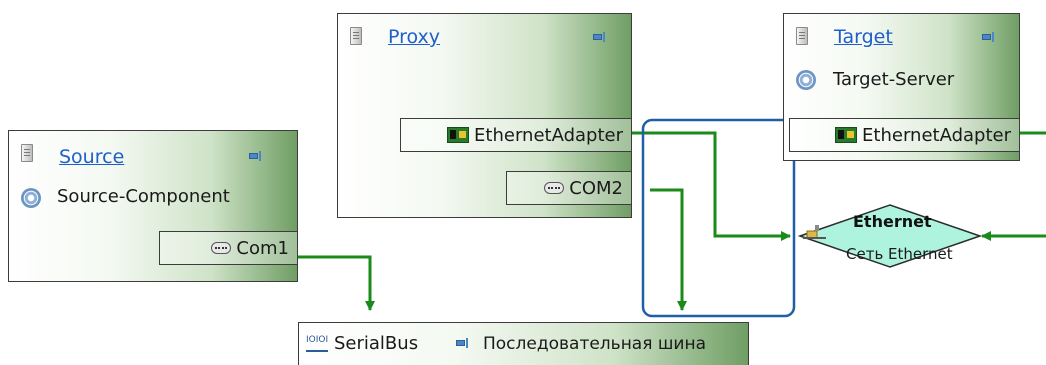 Image resolution: width=1046 pixels, height=365 pixels. I want to click on port-label: COM2, so click(596, 188).